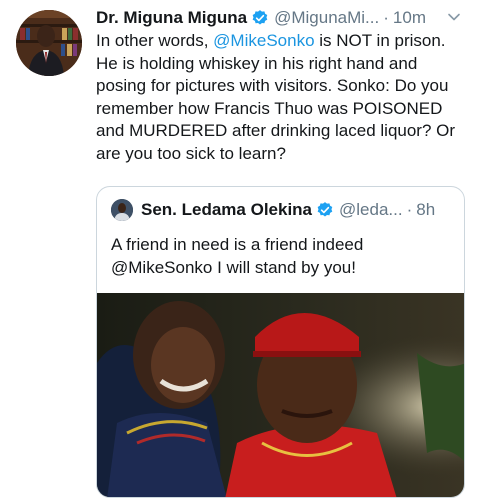  Describe the element at coordinates (171, 18) in the screenshot. I see `author-name: Dr. Miguna Miguna` at that location.